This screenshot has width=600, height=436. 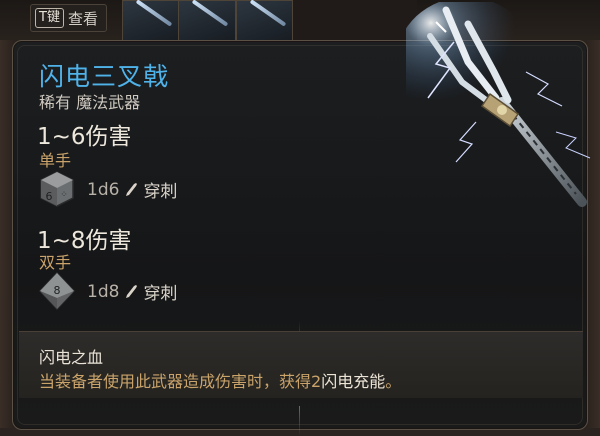 I want to click on hotkey-action-label: 查看, so click(x=82, y=18).